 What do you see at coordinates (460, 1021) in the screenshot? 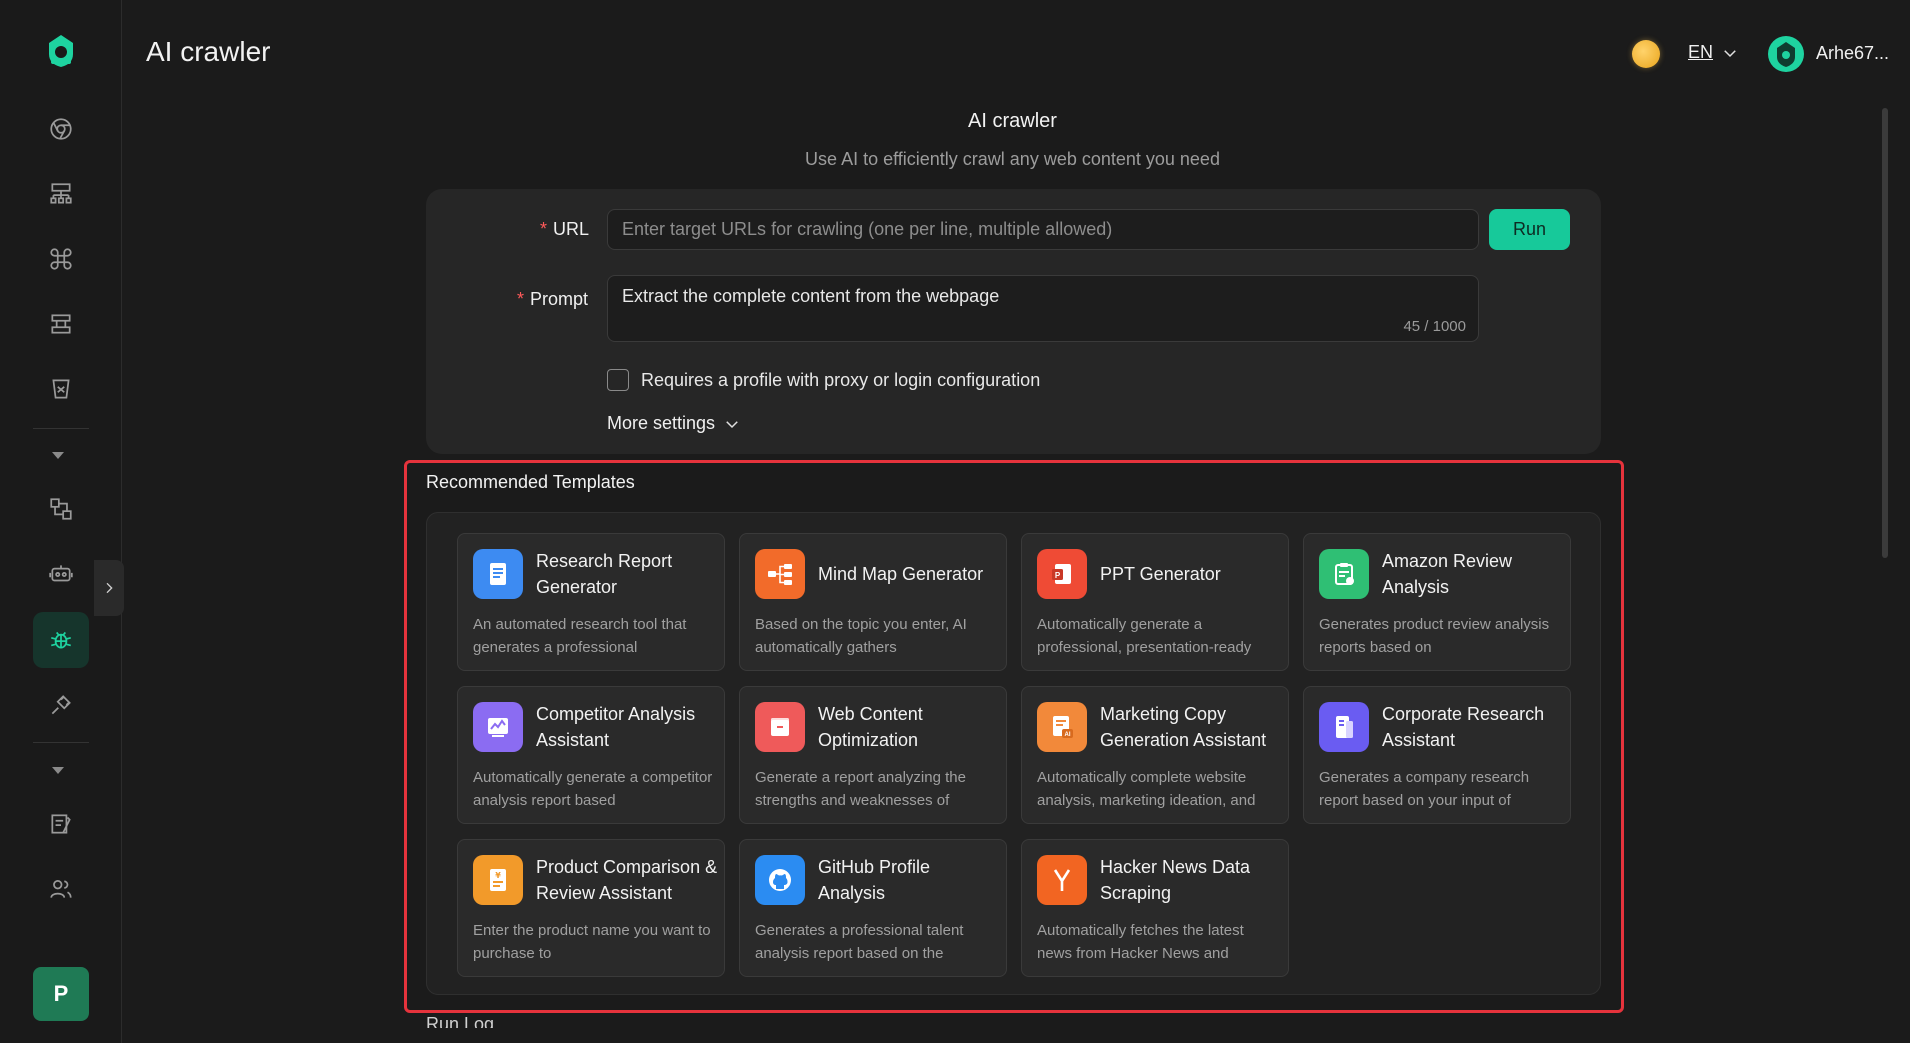
I see `run-log-title: Run Log` at bounding box center [460, 1021].